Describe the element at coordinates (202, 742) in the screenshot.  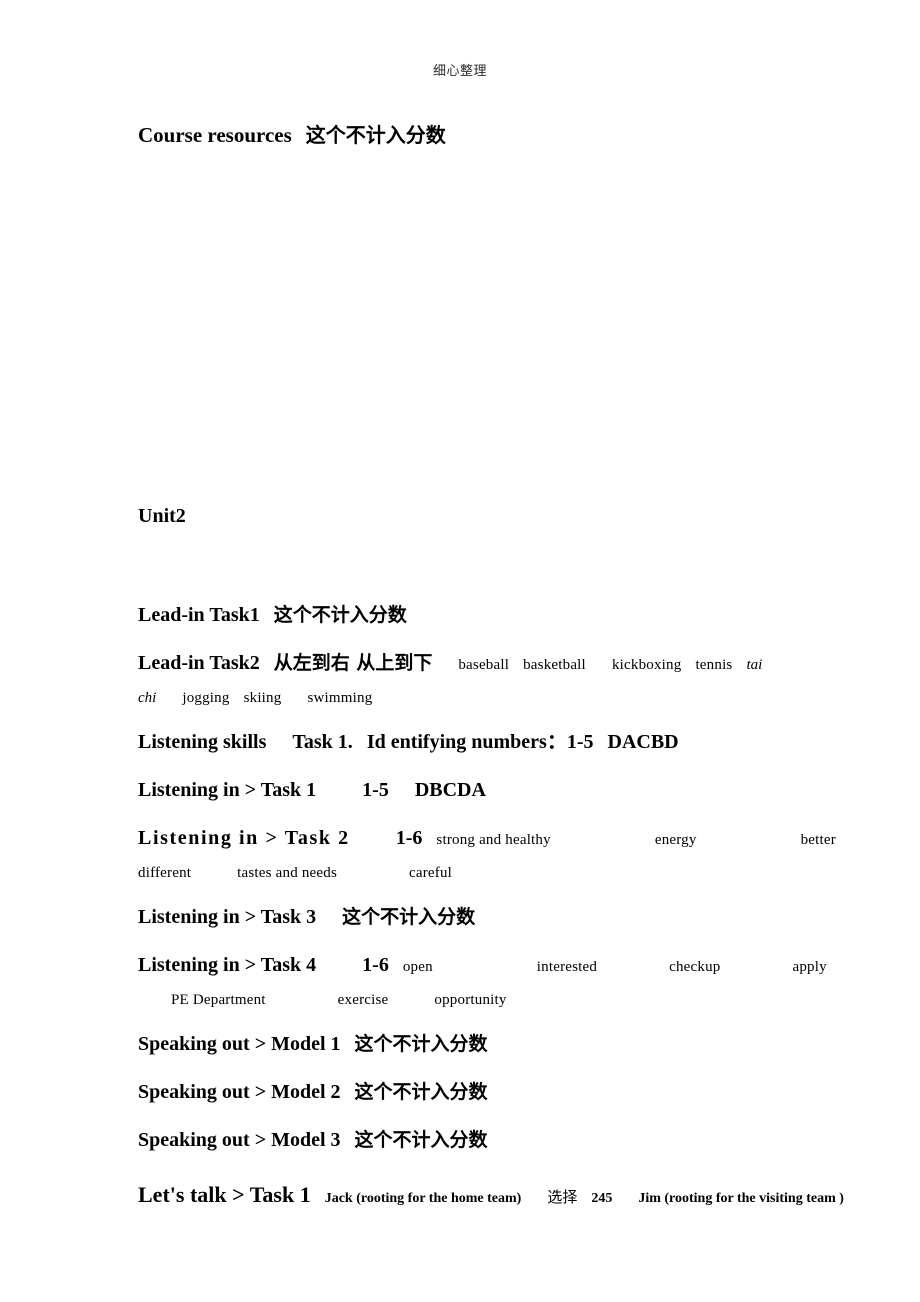
I see `listening-skills-label: Listening skills` at that location.